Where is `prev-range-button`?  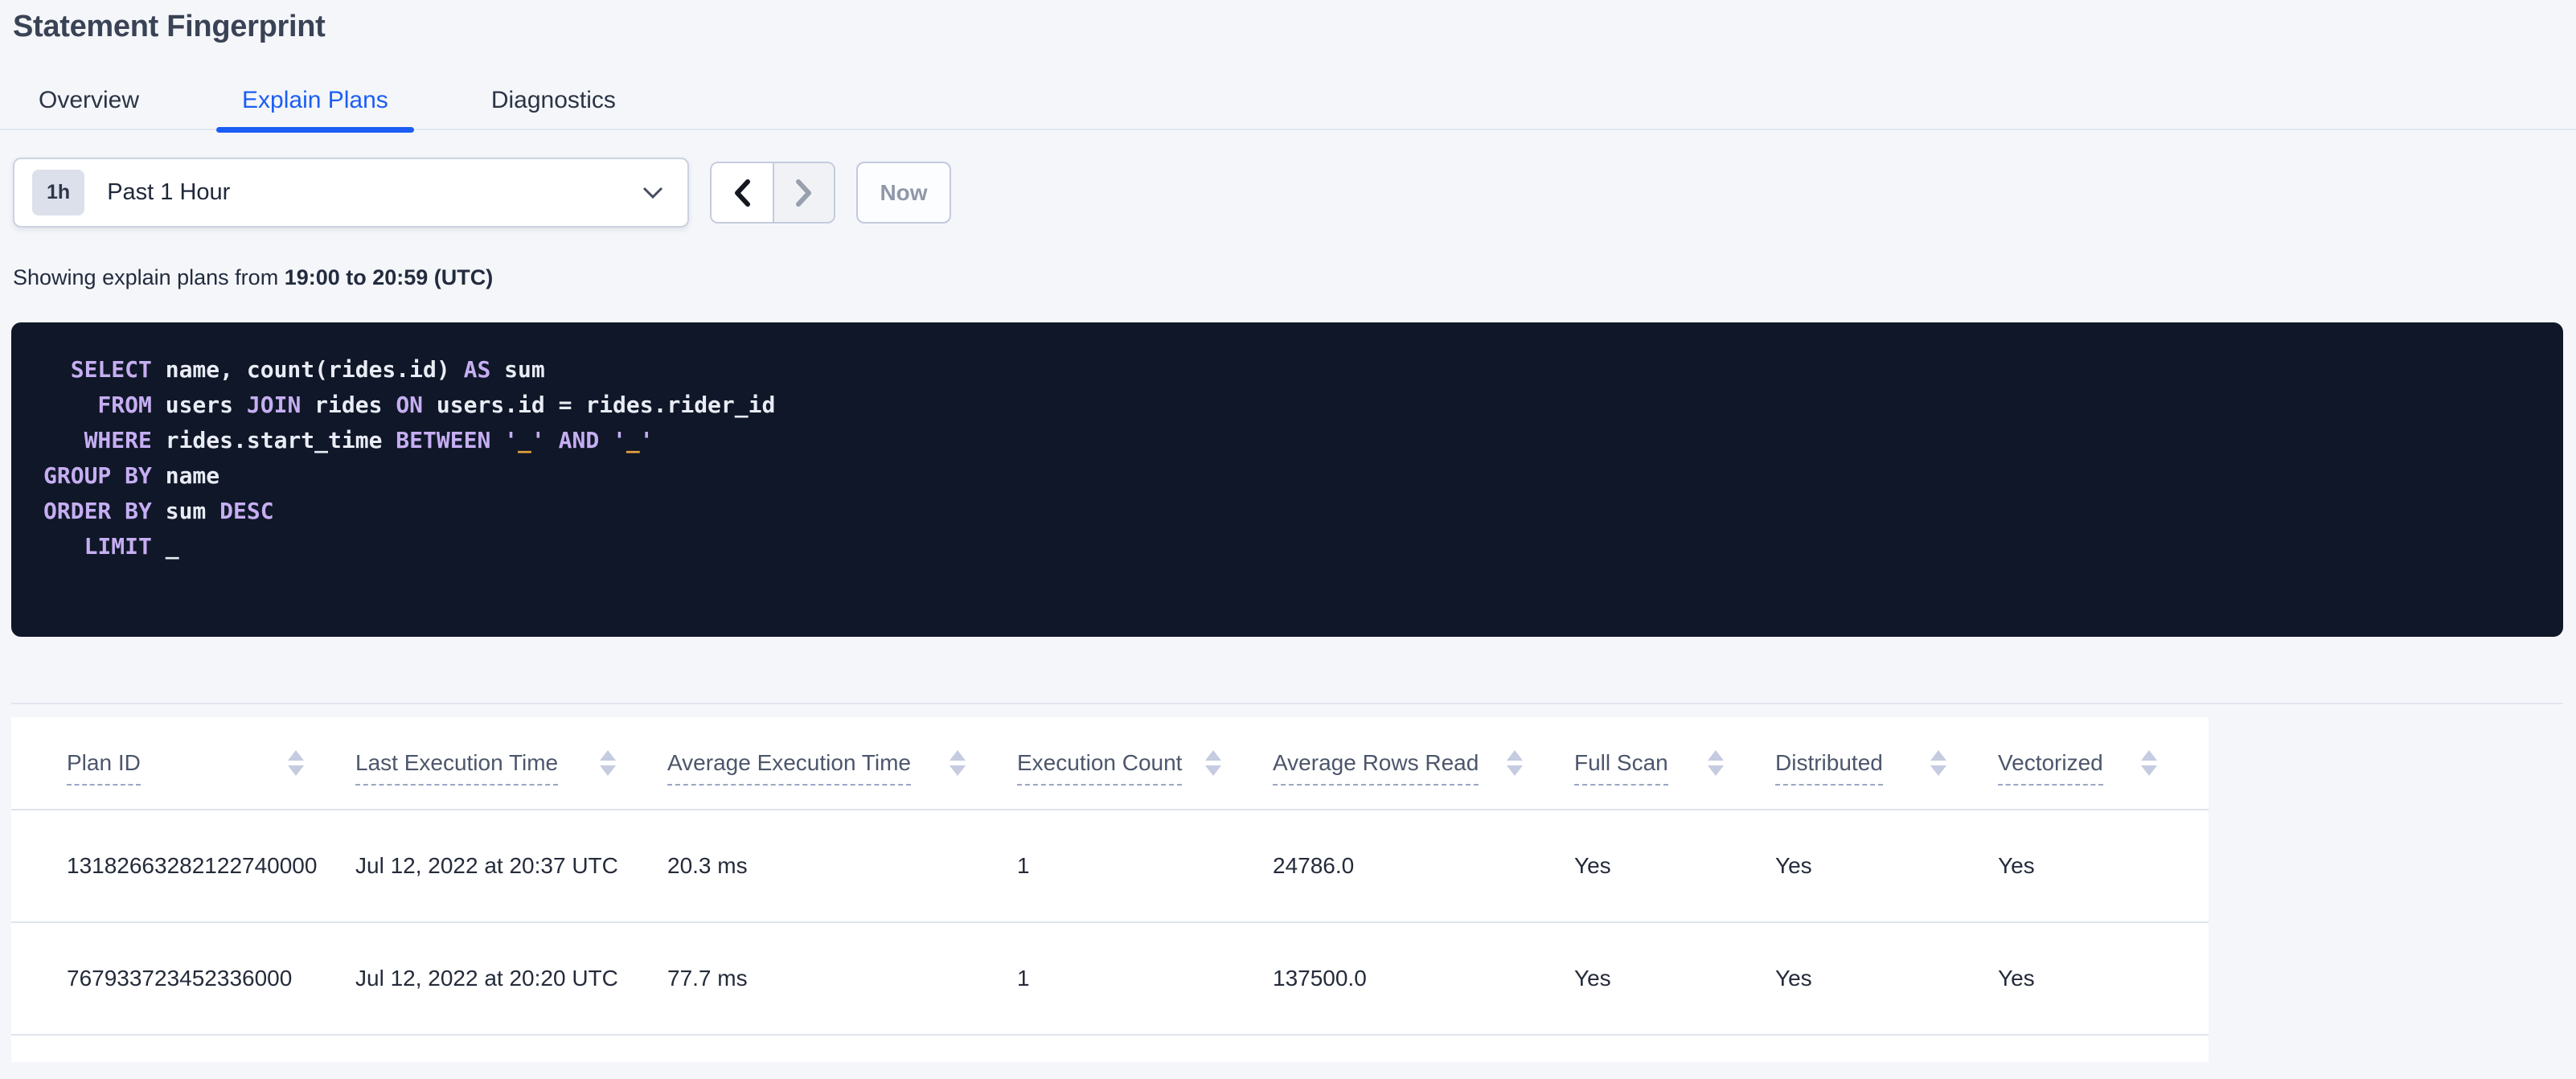 prev-range-button is located at coordinates (742, 192).